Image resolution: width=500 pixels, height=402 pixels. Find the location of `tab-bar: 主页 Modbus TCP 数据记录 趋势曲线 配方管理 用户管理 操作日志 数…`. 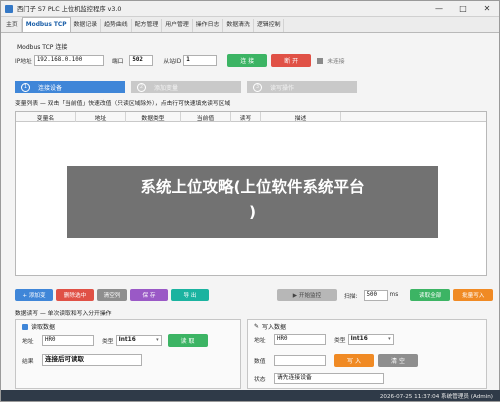

tab-bar: 主页 Modbus TCP 数据记录 趋势曲线 配方管理 用户管理 操作日志 数… is located at coordinates (250, 25).